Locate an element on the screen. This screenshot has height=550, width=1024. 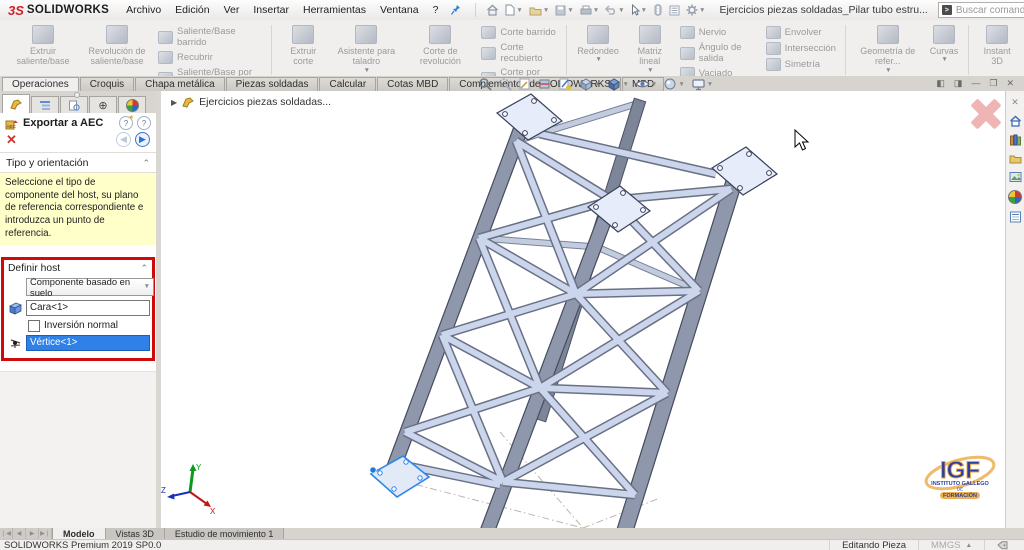
ribbon-recubrir-button: Recubrir is located at coordinates (210, 57).